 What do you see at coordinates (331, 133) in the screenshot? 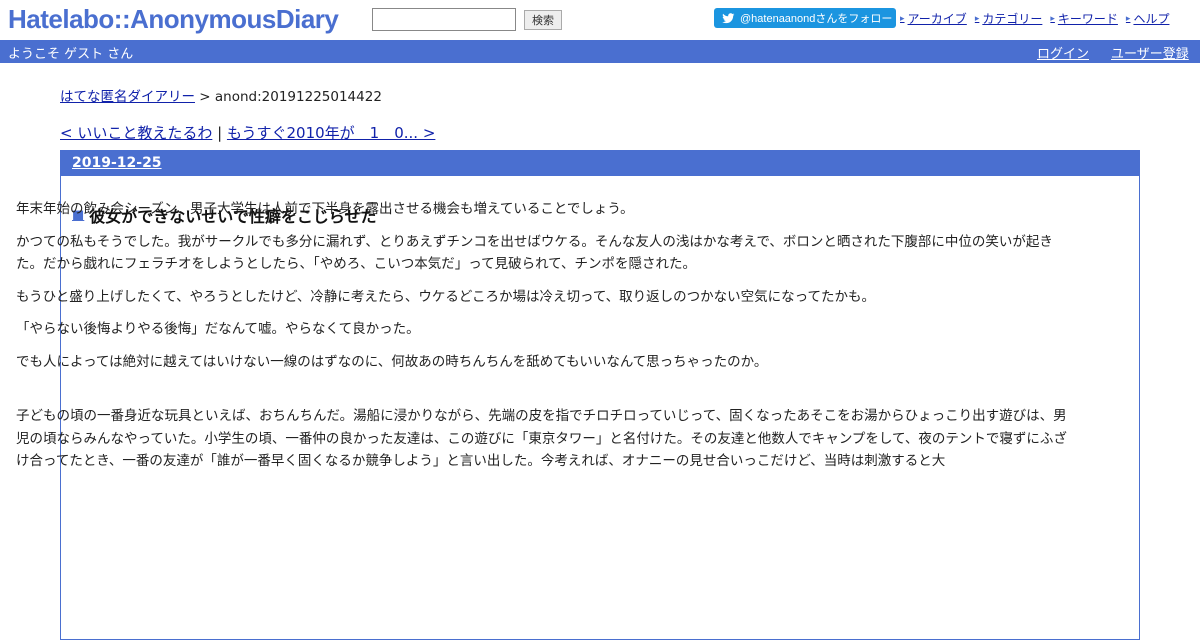
I see `next-entry-link: もうすぐ2010年が 1 0... >` at bounding box center [331, 133].